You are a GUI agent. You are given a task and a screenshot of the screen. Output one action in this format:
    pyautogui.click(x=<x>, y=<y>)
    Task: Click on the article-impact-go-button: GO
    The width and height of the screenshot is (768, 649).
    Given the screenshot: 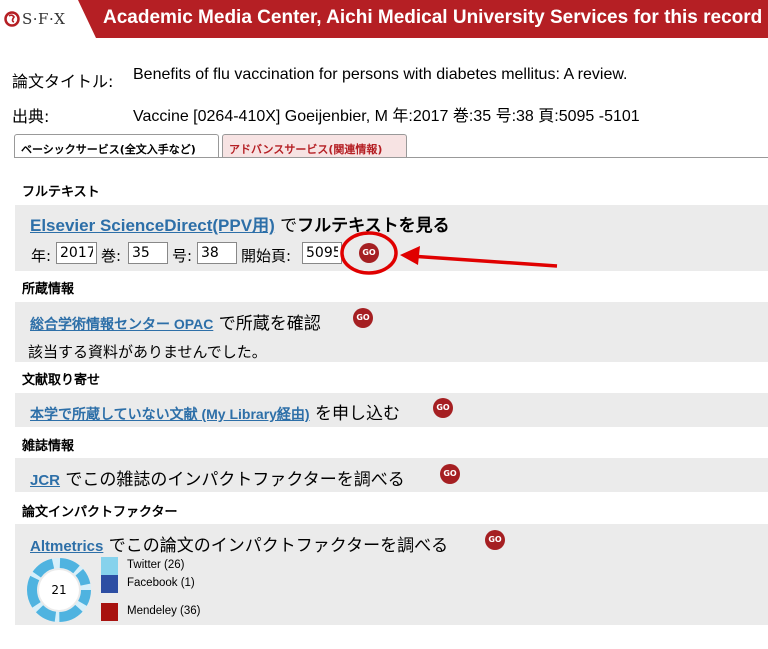 What is the action you would take?
    pyautogui.click(x=495, y=540)
    